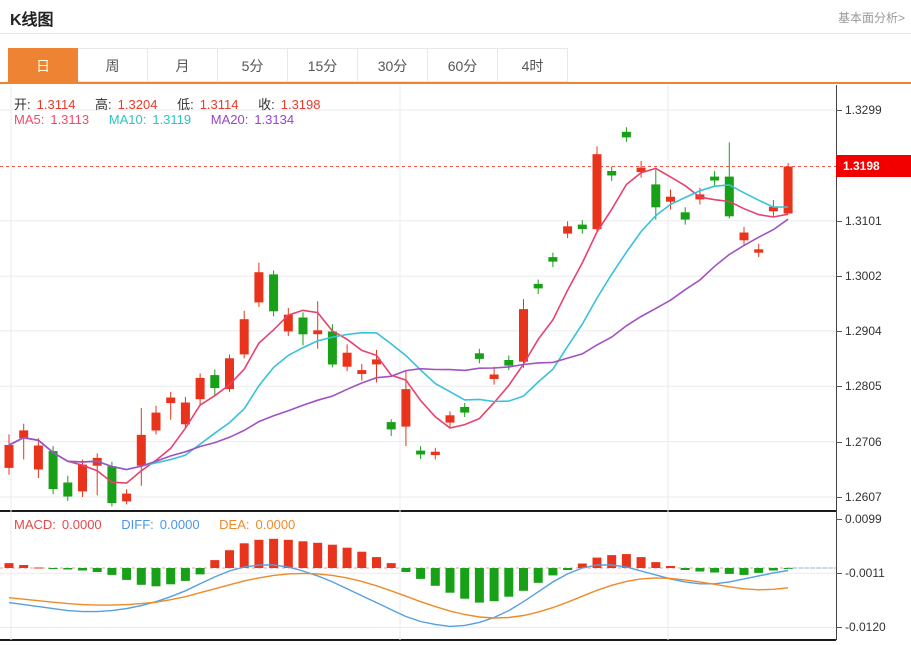  Describe the element at coordinates (863, 497) in the screenshot. I see `price-axis-label: 1.2607` at that location.